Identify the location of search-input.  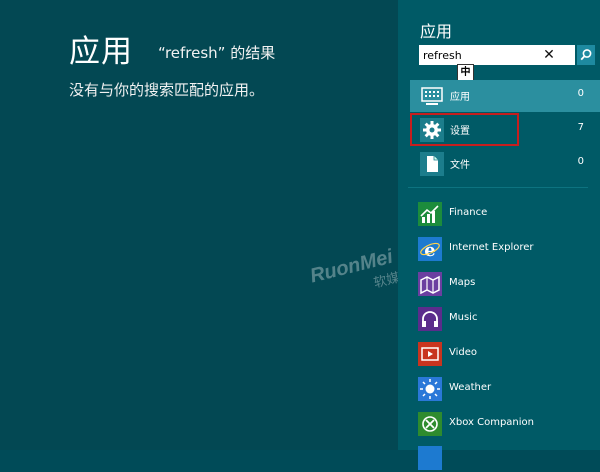
(481, 55).